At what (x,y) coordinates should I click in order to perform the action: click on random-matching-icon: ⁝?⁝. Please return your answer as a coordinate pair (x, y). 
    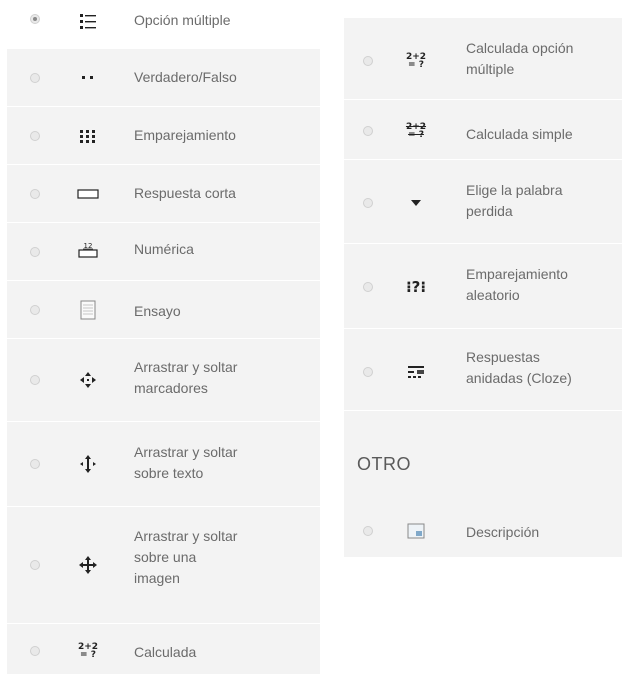
    Looking at the image, I should click on (416, 287).